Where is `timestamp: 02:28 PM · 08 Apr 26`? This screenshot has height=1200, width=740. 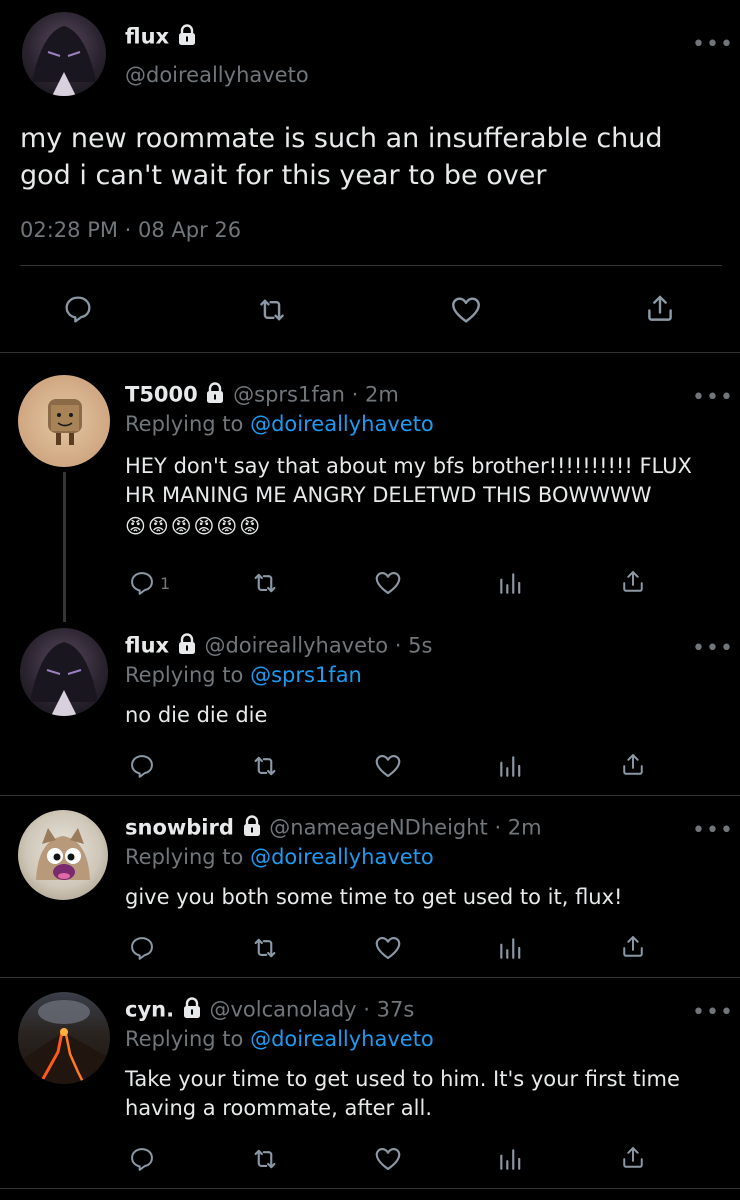 timestamp: 02:28 PM · 08 Apr 26 is located at coordinates (130, 230).